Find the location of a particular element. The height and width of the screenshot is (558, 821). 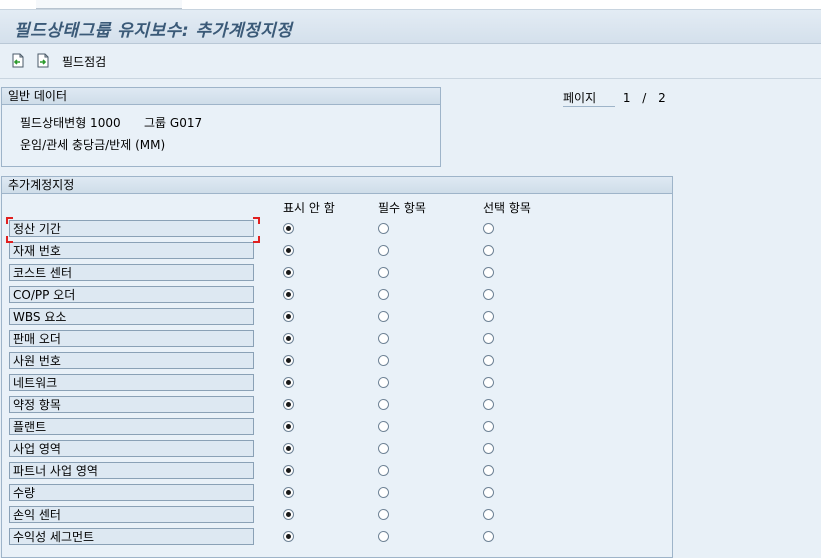

general-data-title: 일반 데이터 is located at coordinates (221, 96).